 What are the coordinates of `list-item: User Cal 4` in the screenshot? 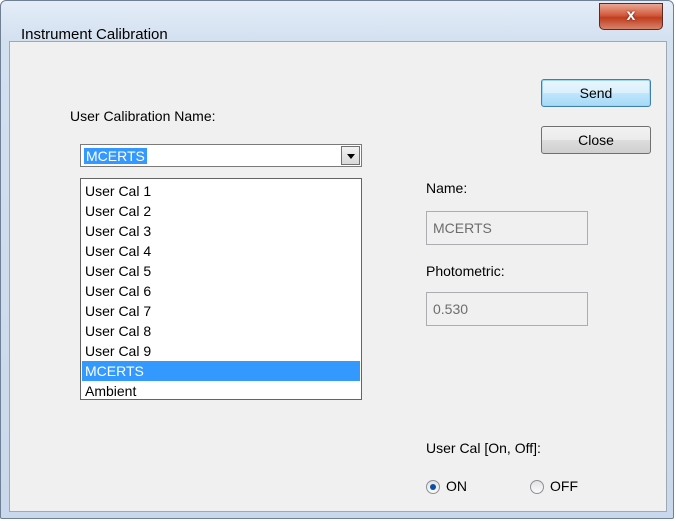 It's located at (221, 251).